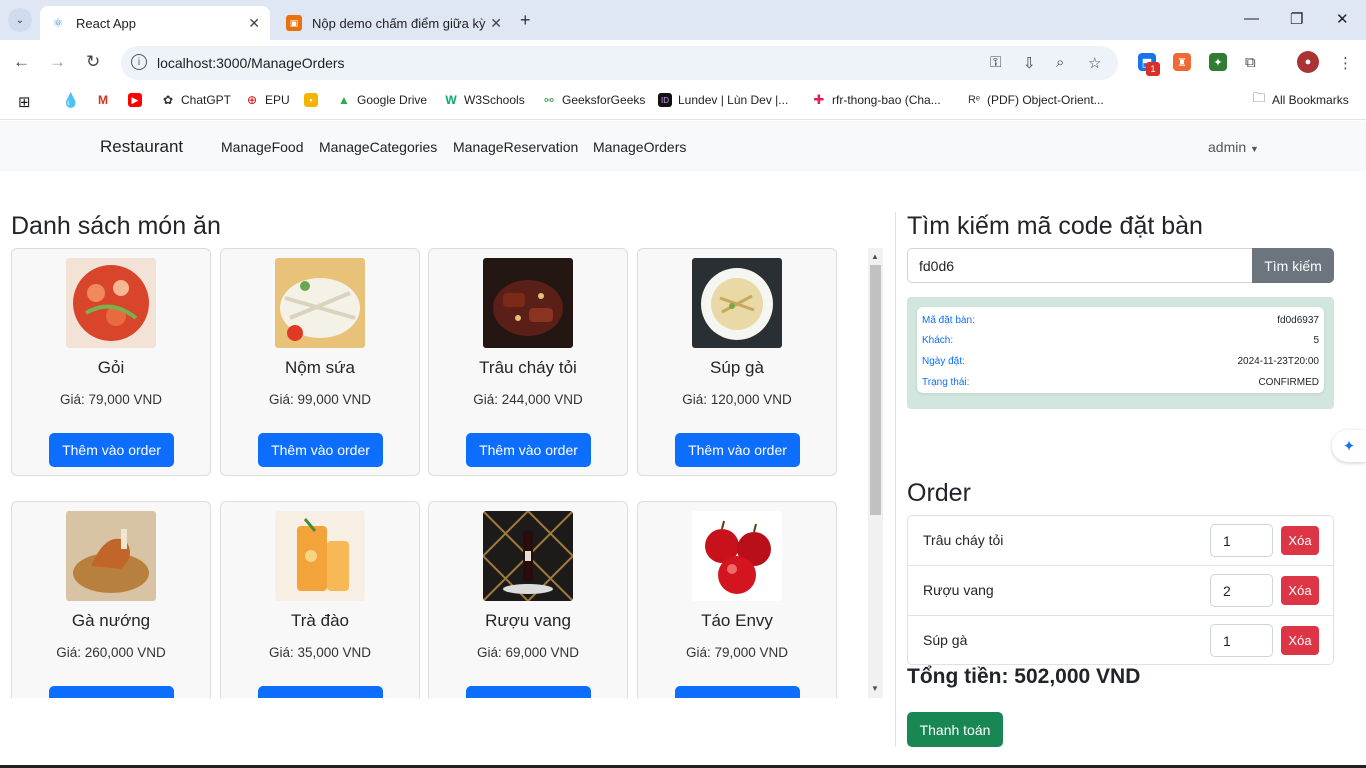 The image size is (1366, 768). I want to click on food-price: Giá: 35,000 VND, so click(320, 652).